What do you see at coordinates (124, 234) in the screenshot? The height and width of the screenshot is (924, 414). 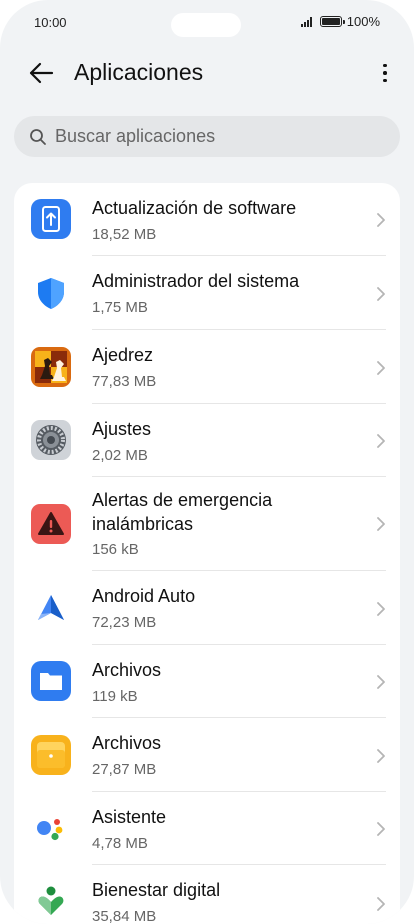 I see `app-size: 18,52 MB` at bounding box center [124, 234].